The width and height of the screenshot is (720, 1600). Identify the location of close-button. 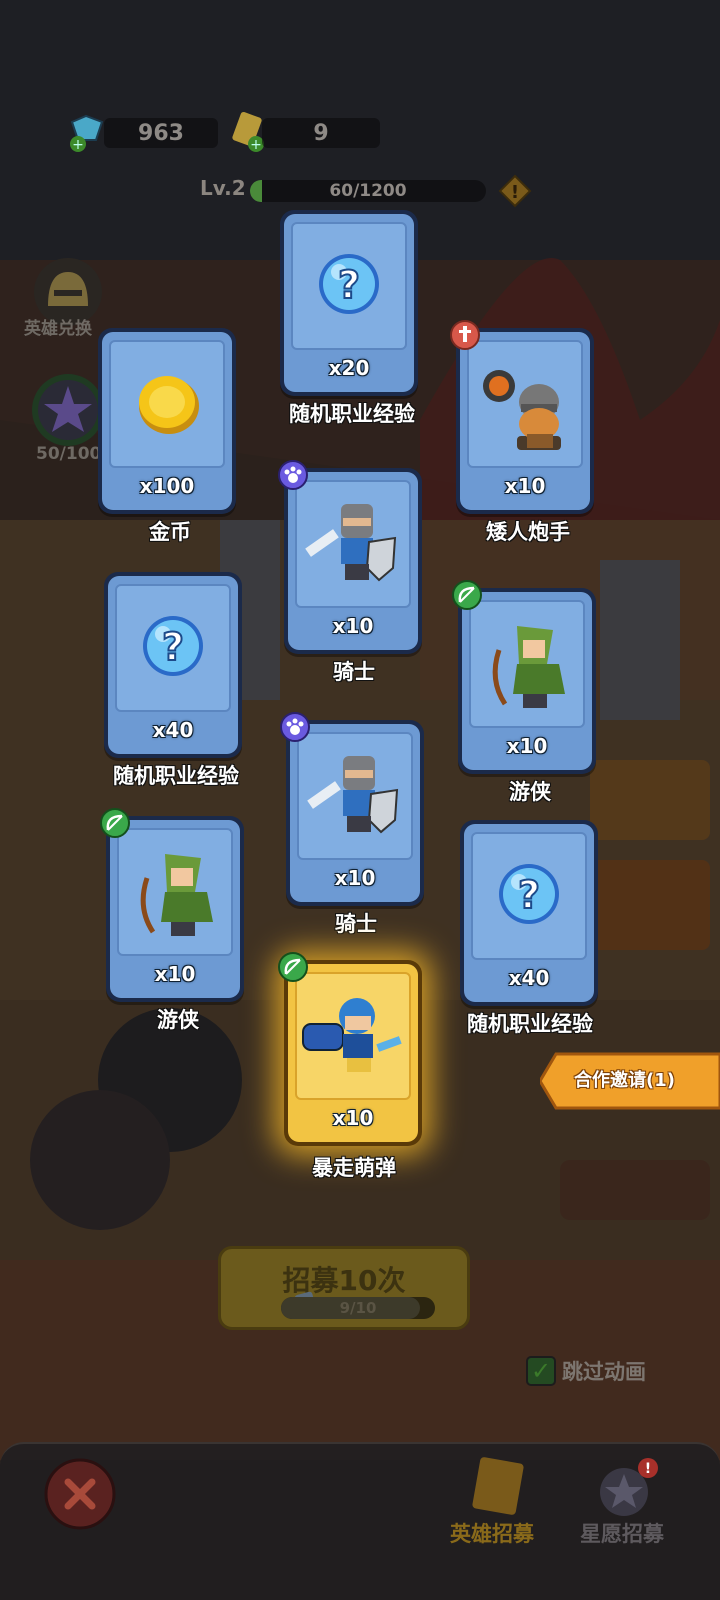
(80, 1494).